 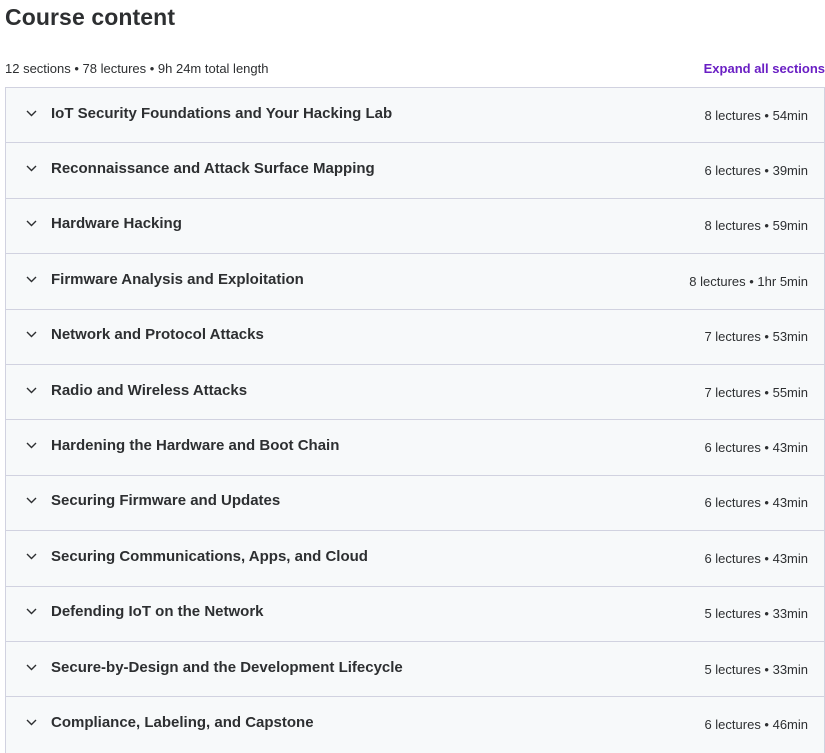 I want to click on section-lecture-info: 8 lectures • 1hr 5min, so click(x=748, y=281).